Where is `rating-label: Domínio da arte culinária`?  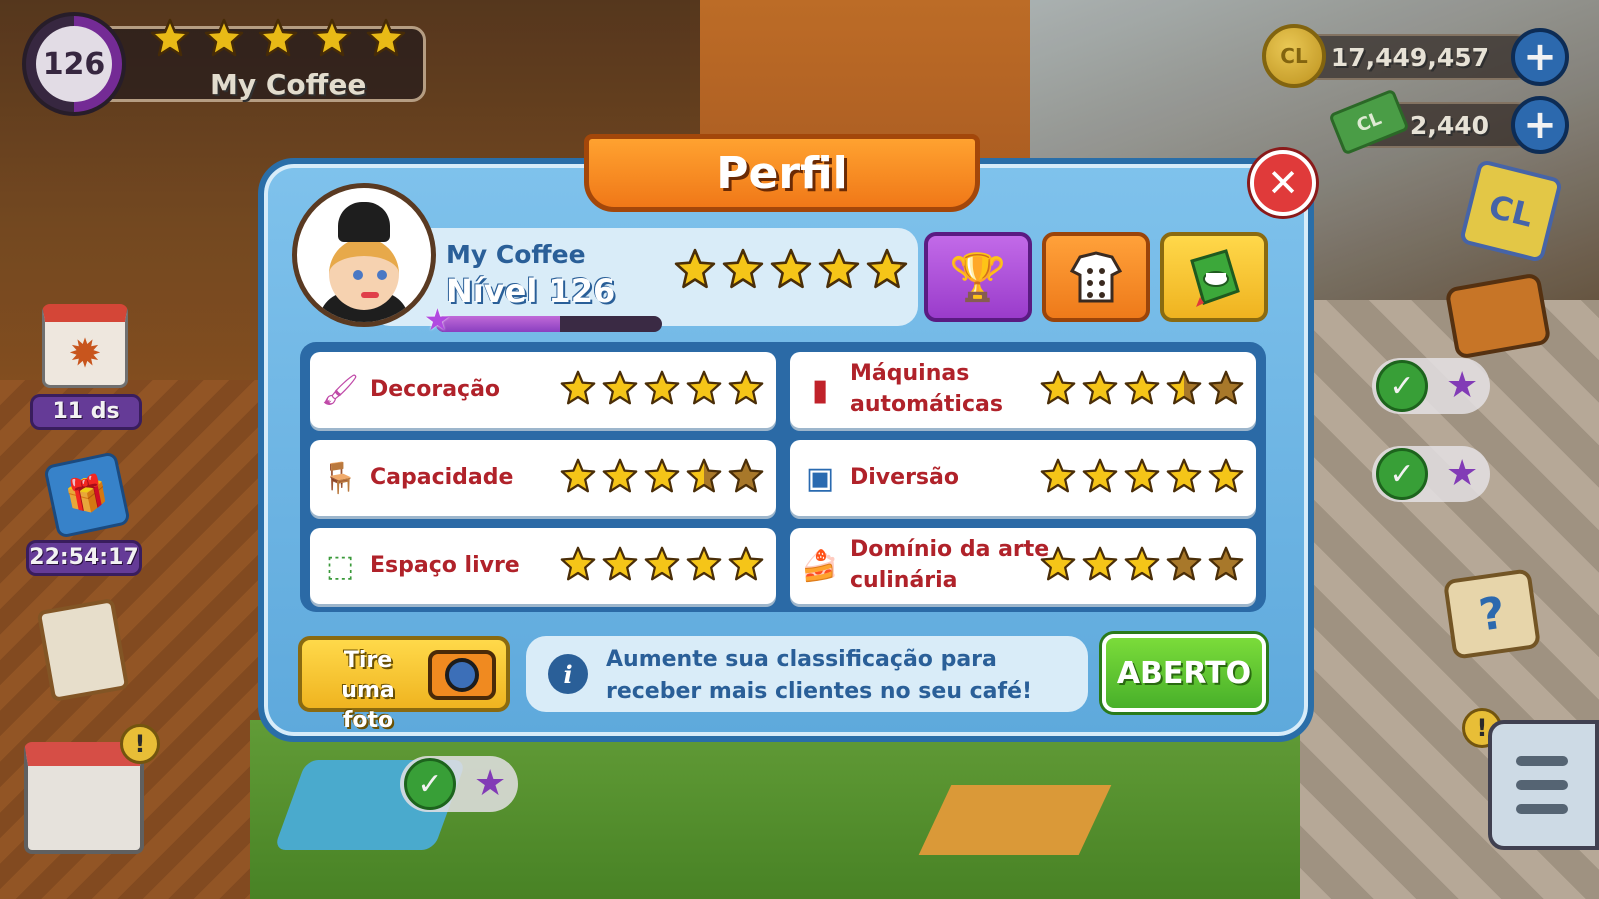
rating-label: Domínio da arte culinária is located at coordinates (950, 565).